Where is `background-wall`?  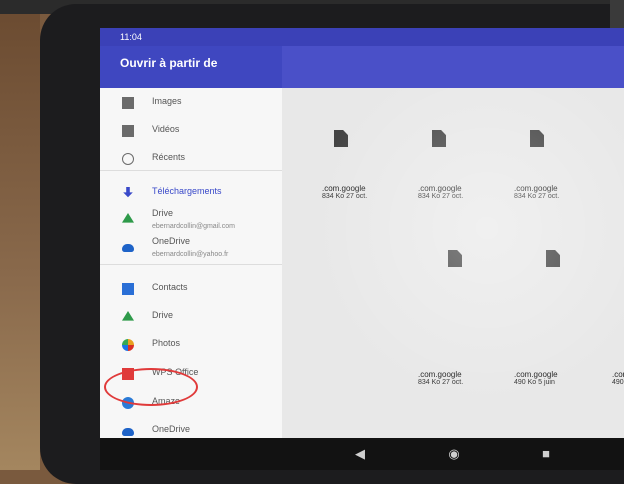 background-wall is located at coordinates (20, 235).